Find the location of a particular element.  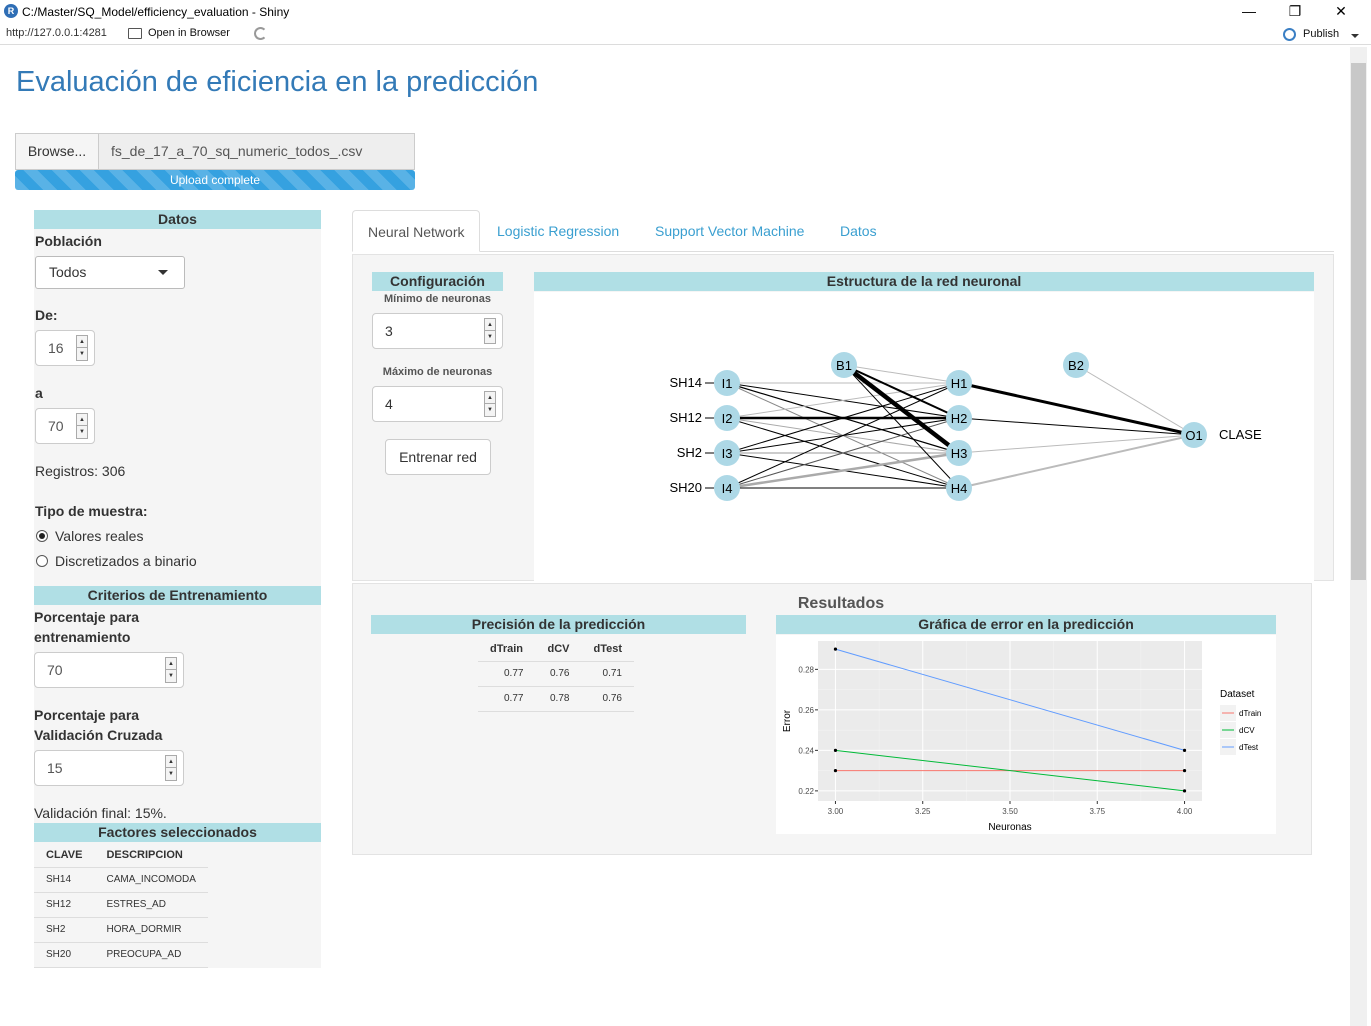

radio-valores-reales is located at coordinates (42, 536).